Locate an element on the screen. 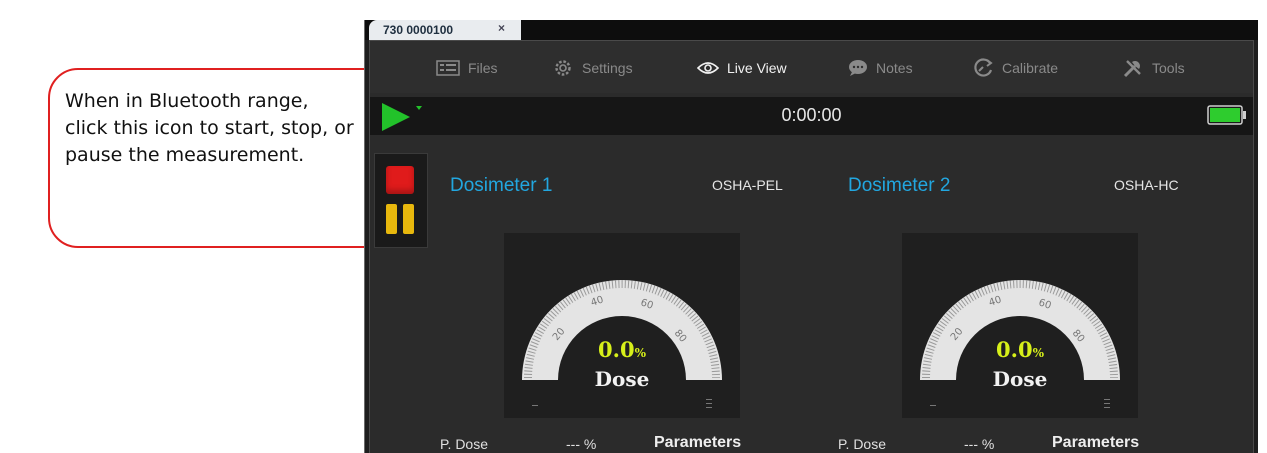 Image resolution: width=1267 pixels, height=453 pixels. stop-icon is located at coordinates (400, 180).